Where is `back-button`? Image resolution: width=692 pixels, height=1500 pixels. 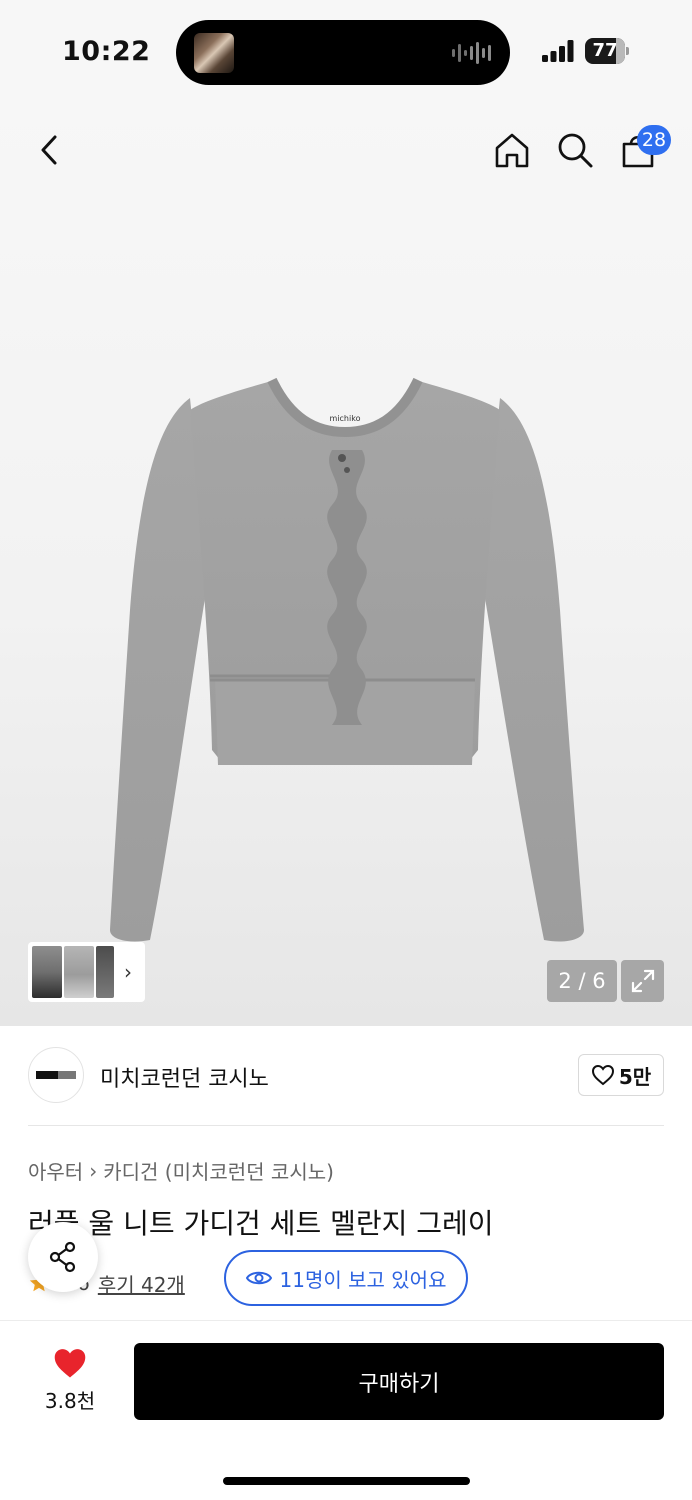
back-button is located at coordinates (50, 150).